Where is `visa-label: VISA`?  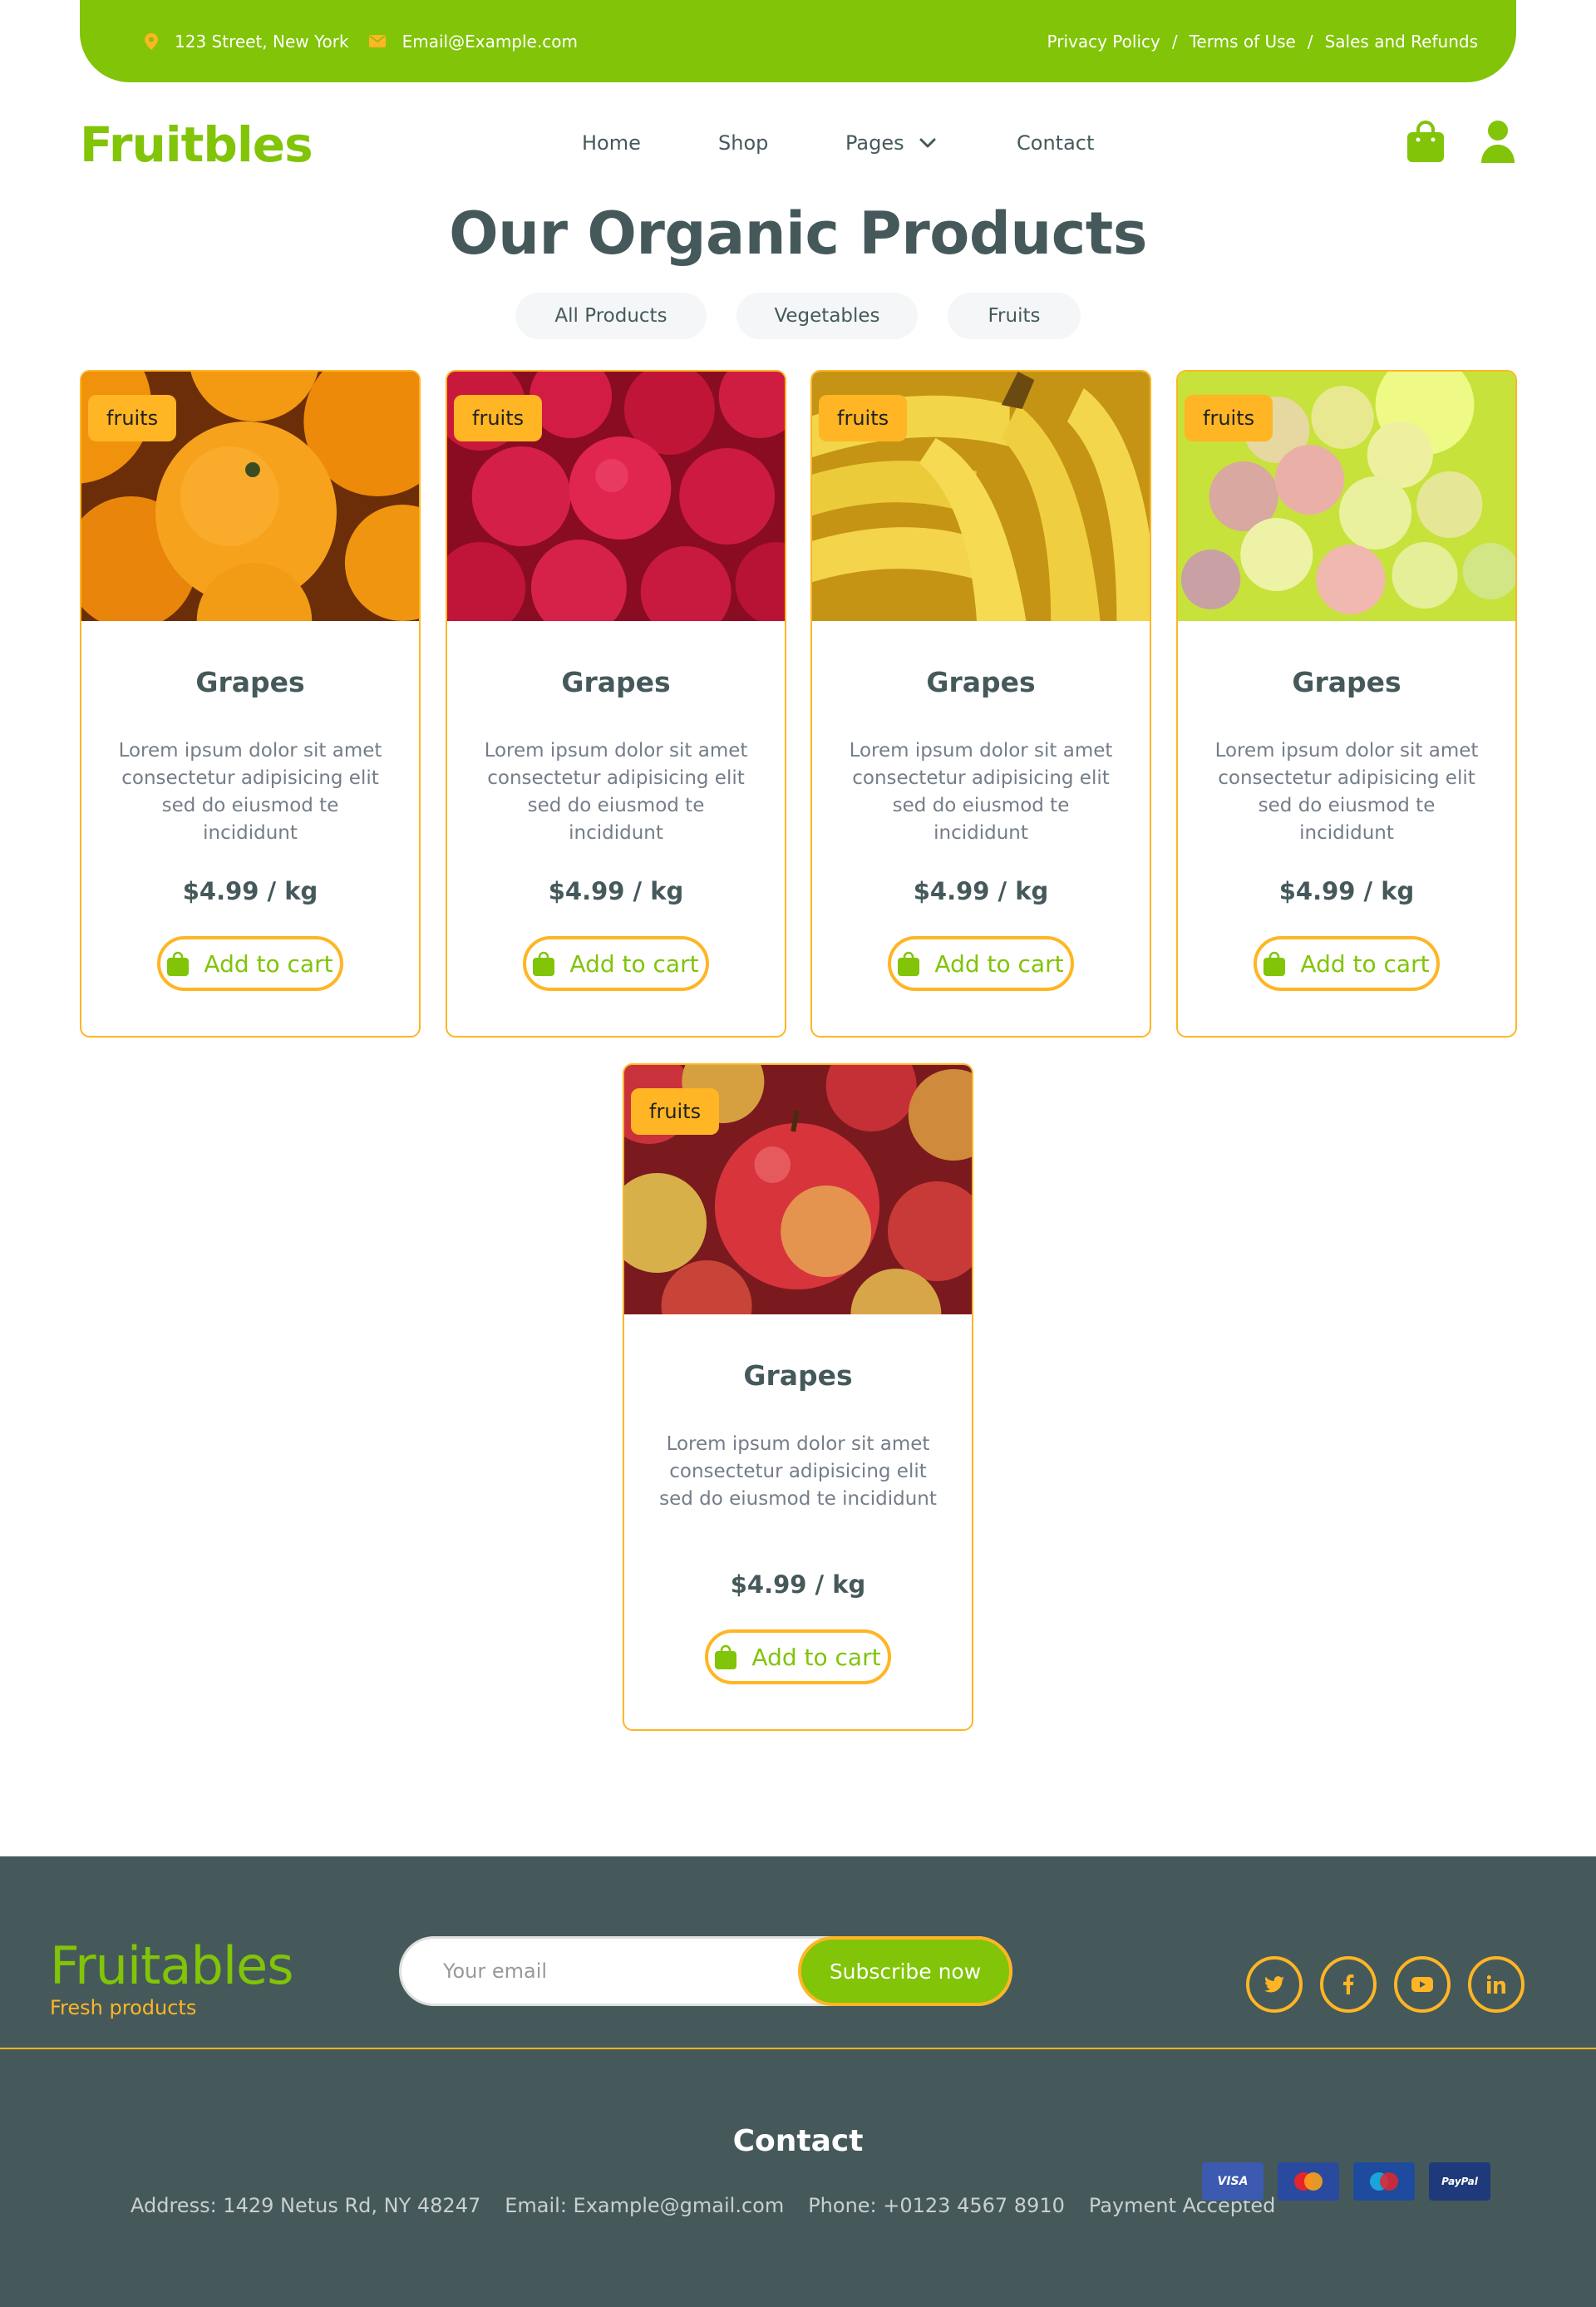
visa-label: VISA is located at coordinates (1233, 2181).